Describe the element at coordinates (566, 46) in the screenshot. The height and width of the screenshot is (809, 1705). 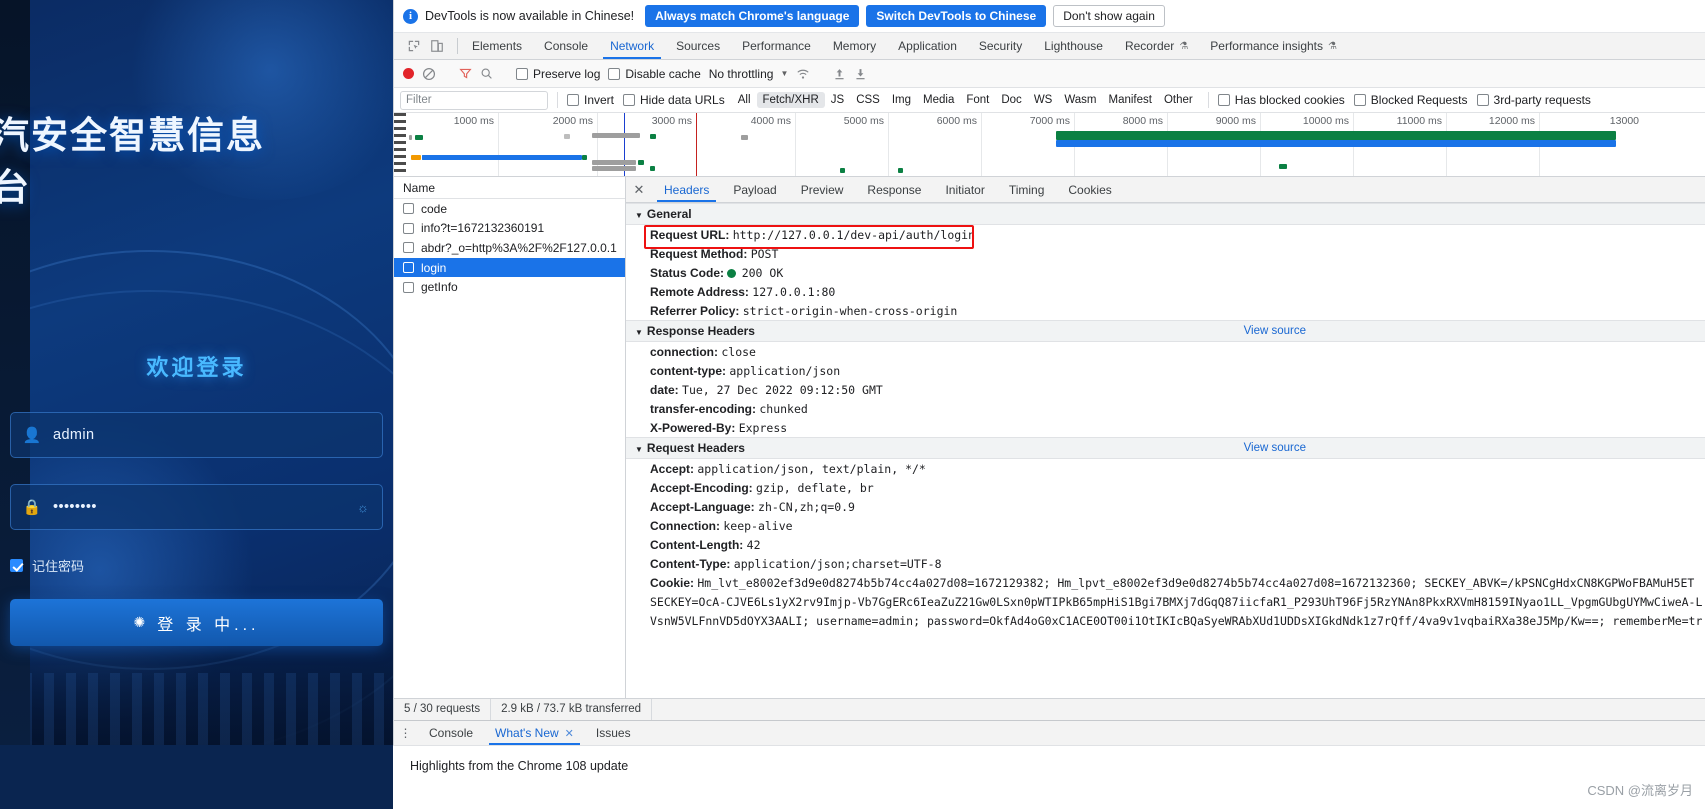
I see `tab-console: Console` at that location.